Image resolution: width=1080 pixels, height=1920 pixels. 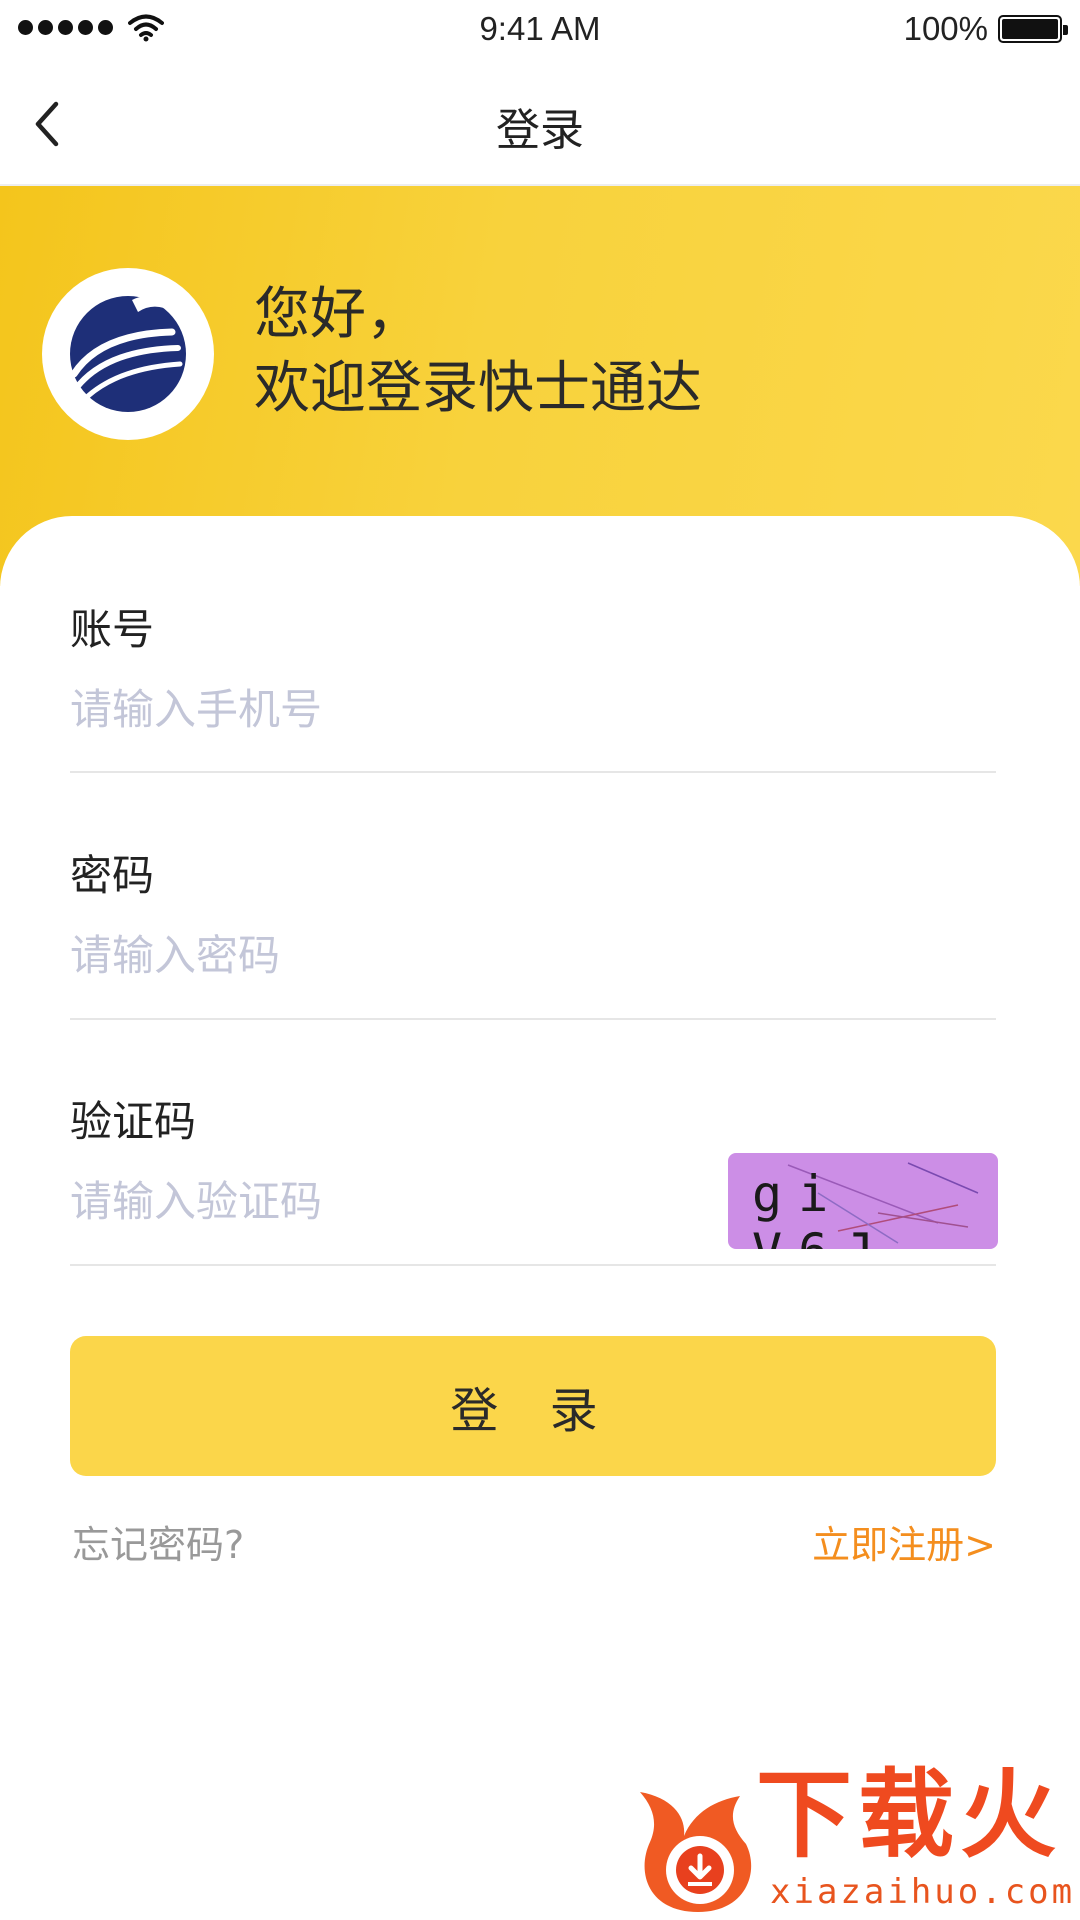 I want to click on password-label: 密码, so click(x=112, y=875).